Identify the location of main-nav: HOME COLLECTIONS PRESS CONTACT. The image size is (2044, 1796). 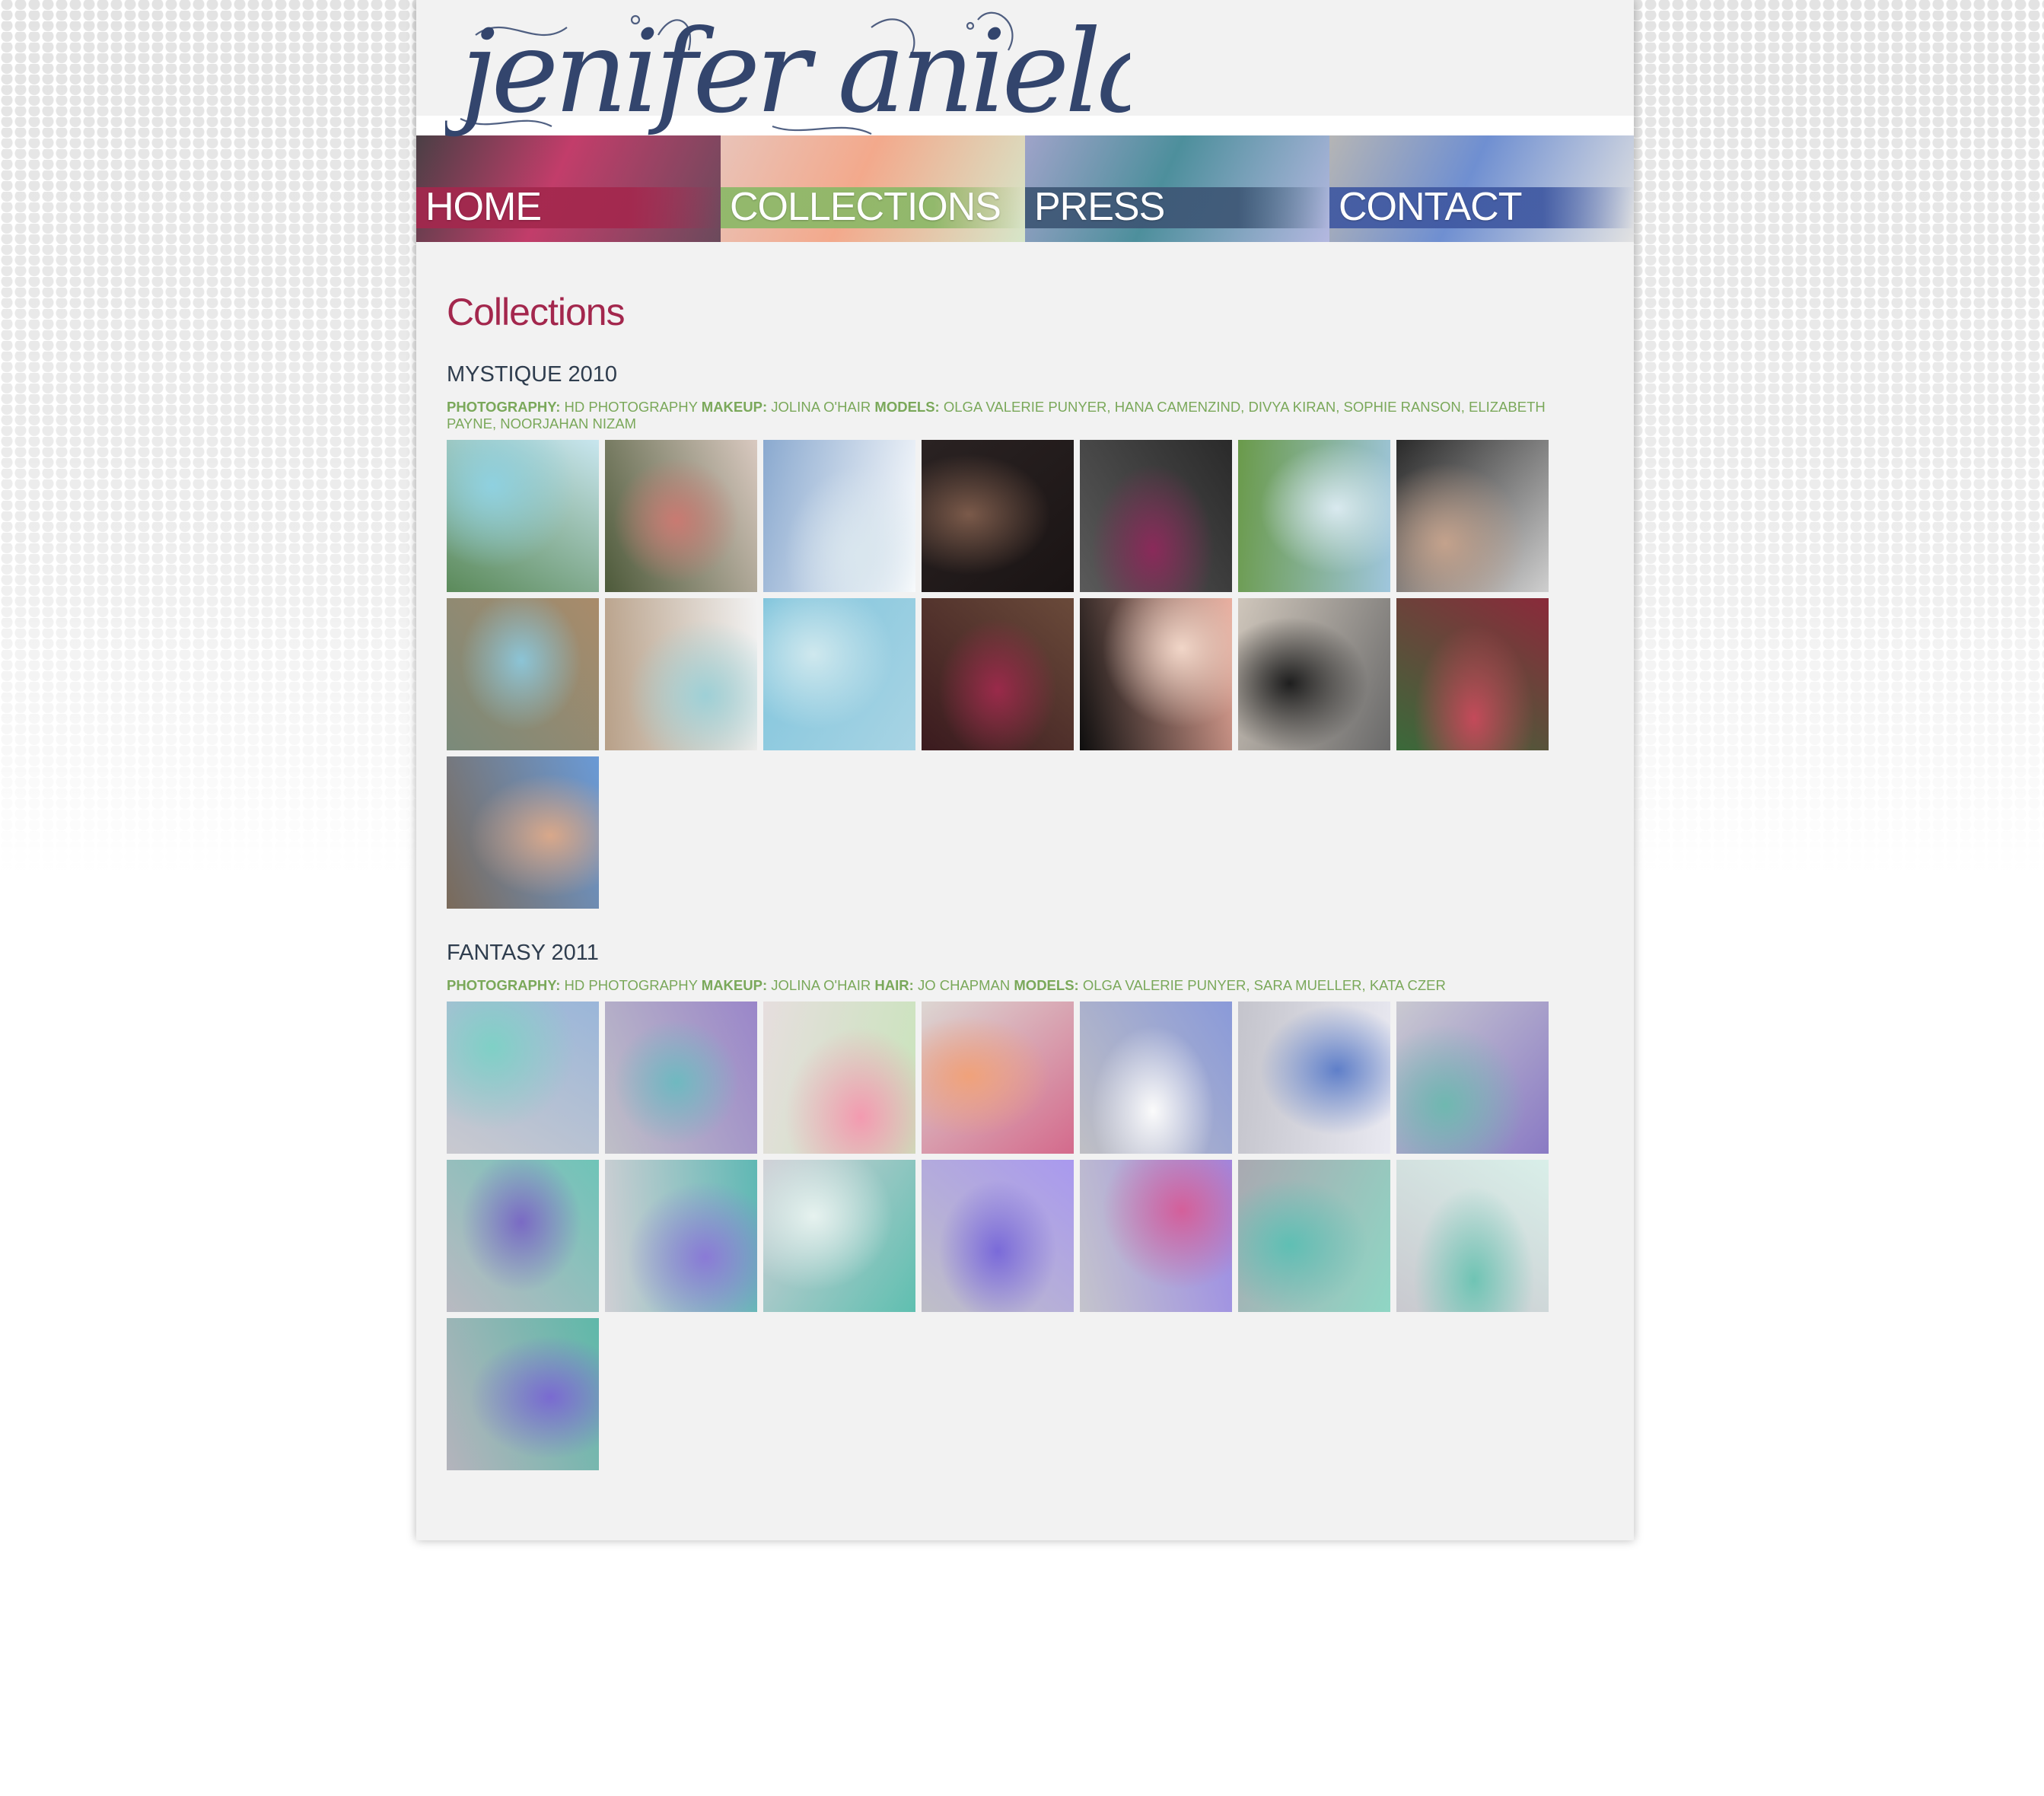
(1025, 188).